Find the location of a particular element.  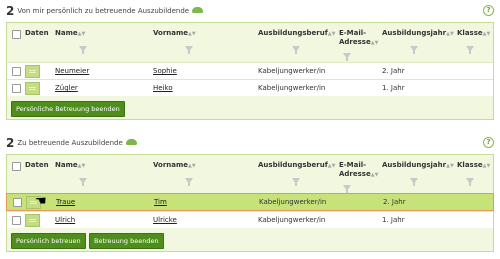

table-row: Zügler Heiko Kabeljungwerker/in 1. Jahr is located at coordinates (250, 87).